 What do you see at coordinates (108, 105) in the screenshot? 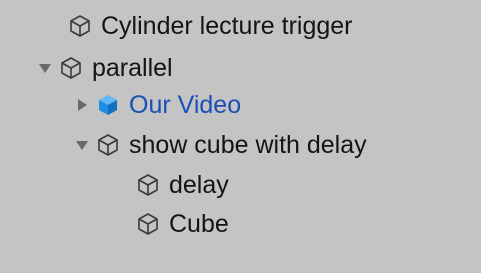
I see `prefab-icon` at bounding box center [108, 105].